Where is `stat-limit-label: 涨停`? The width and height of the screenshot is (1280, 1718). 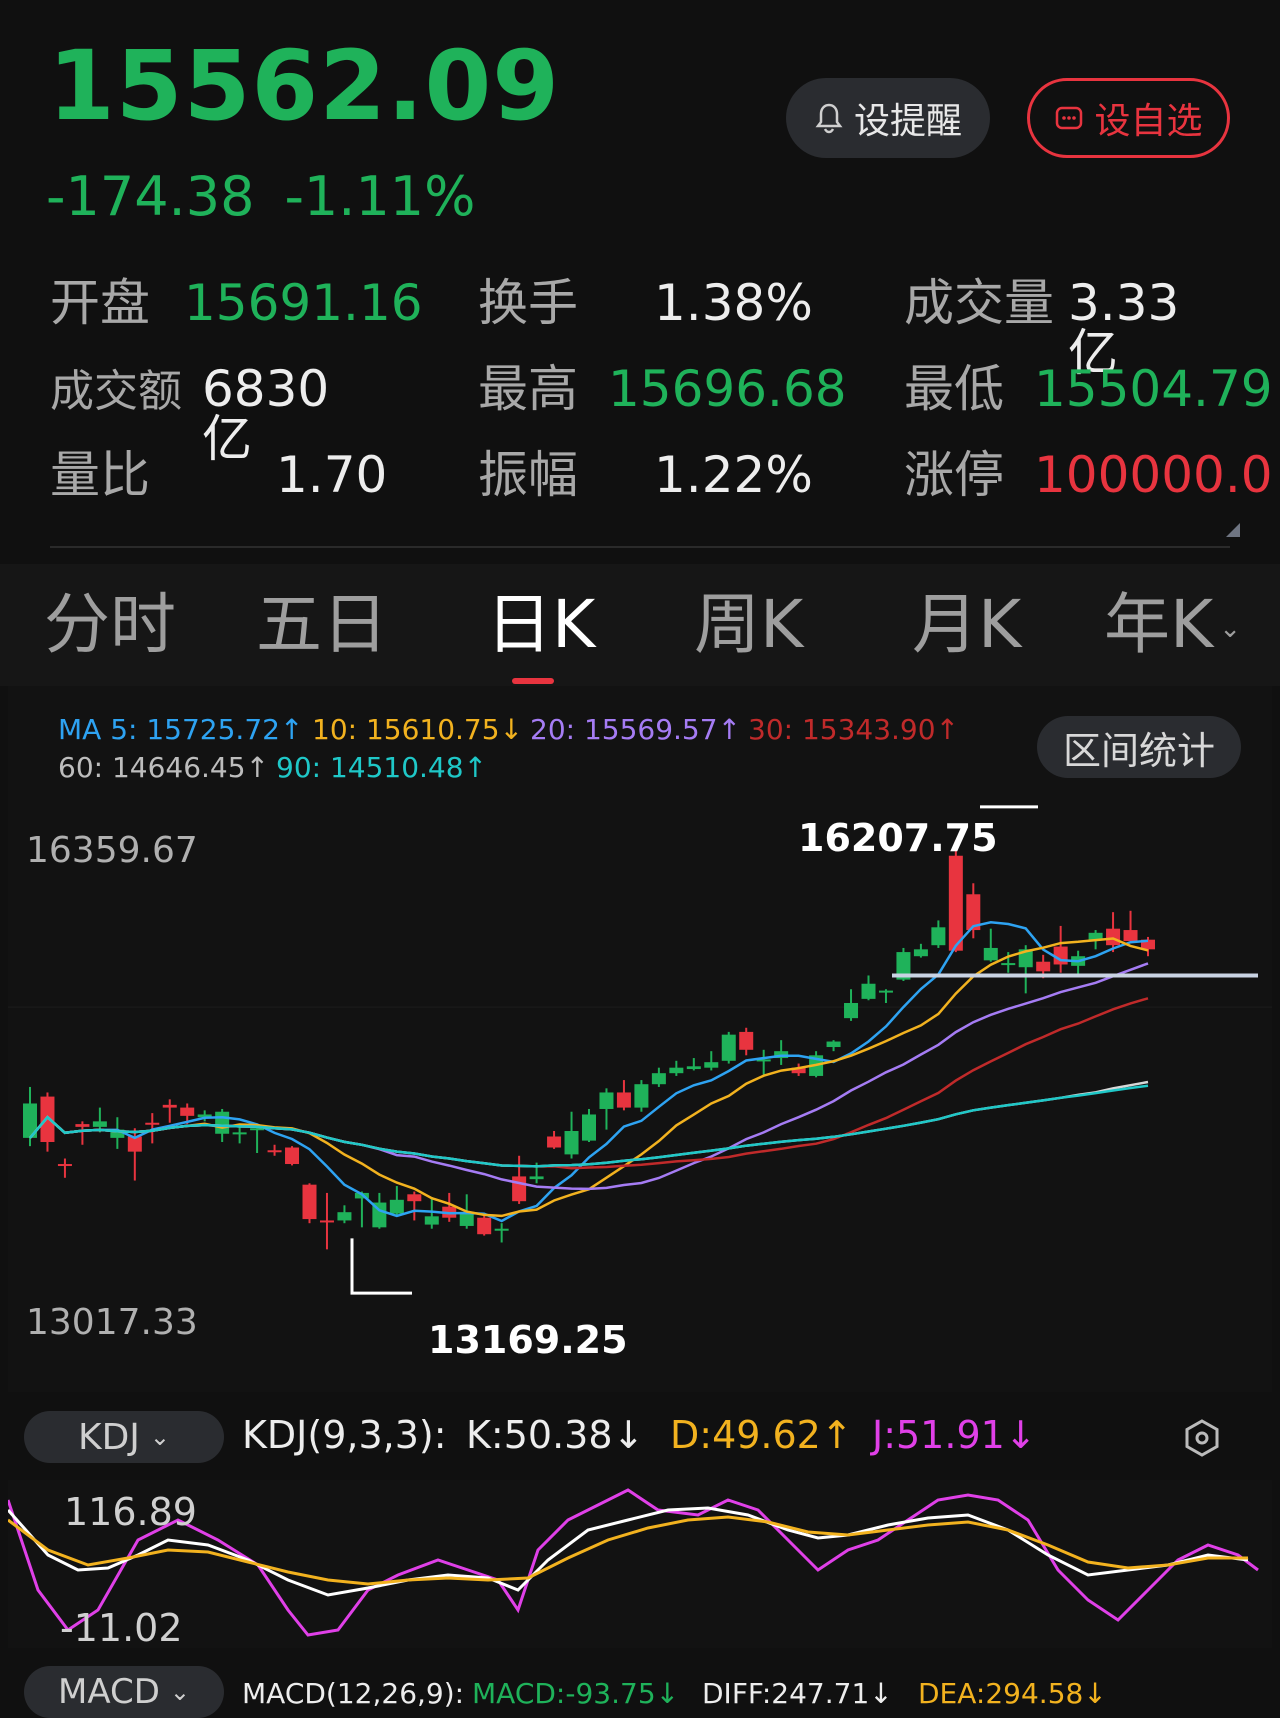
stat-limit-label: 涨停 is located at coordinates (954, 475).